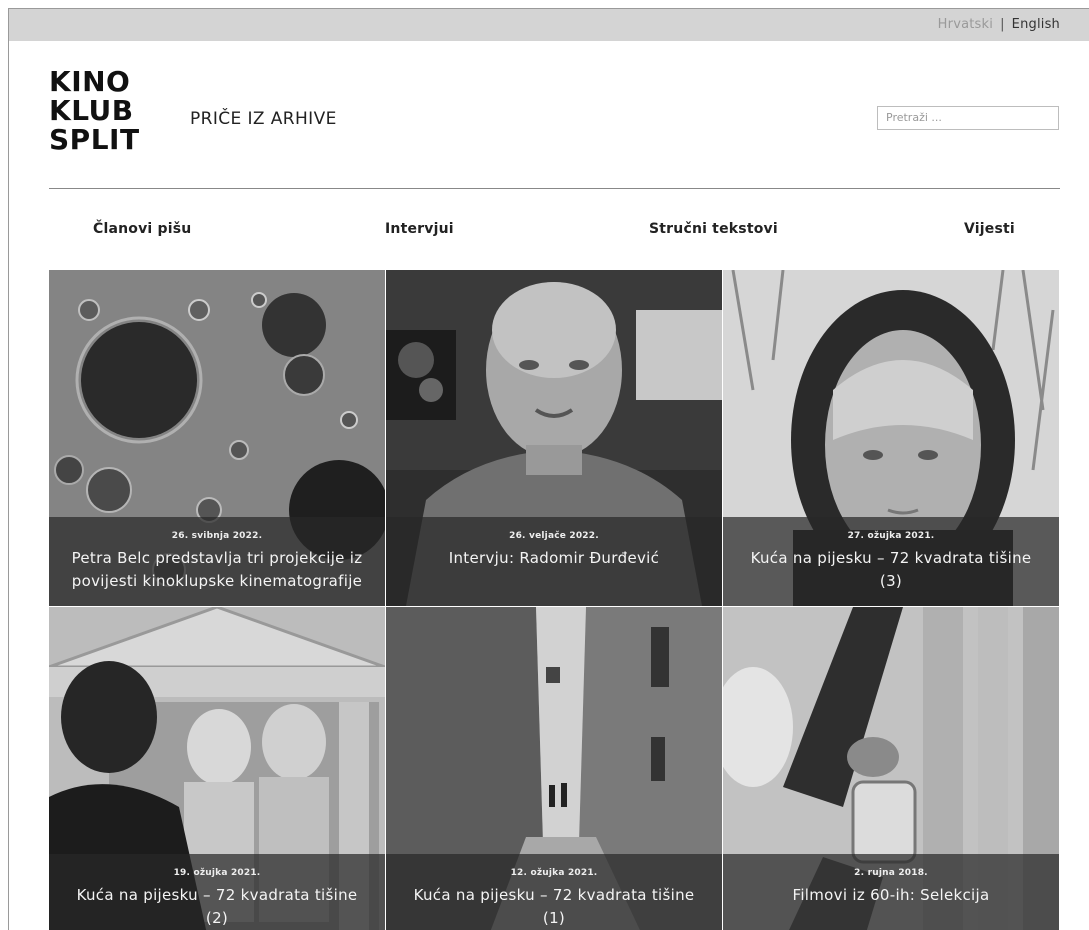 The width and height of the screenshot is (1089, 930). Describe the element at coordinates (217, 907) in the screenshot. I see `post-title: Kuća na pijesku – 72 kvadrata tišine (2)` at that location.